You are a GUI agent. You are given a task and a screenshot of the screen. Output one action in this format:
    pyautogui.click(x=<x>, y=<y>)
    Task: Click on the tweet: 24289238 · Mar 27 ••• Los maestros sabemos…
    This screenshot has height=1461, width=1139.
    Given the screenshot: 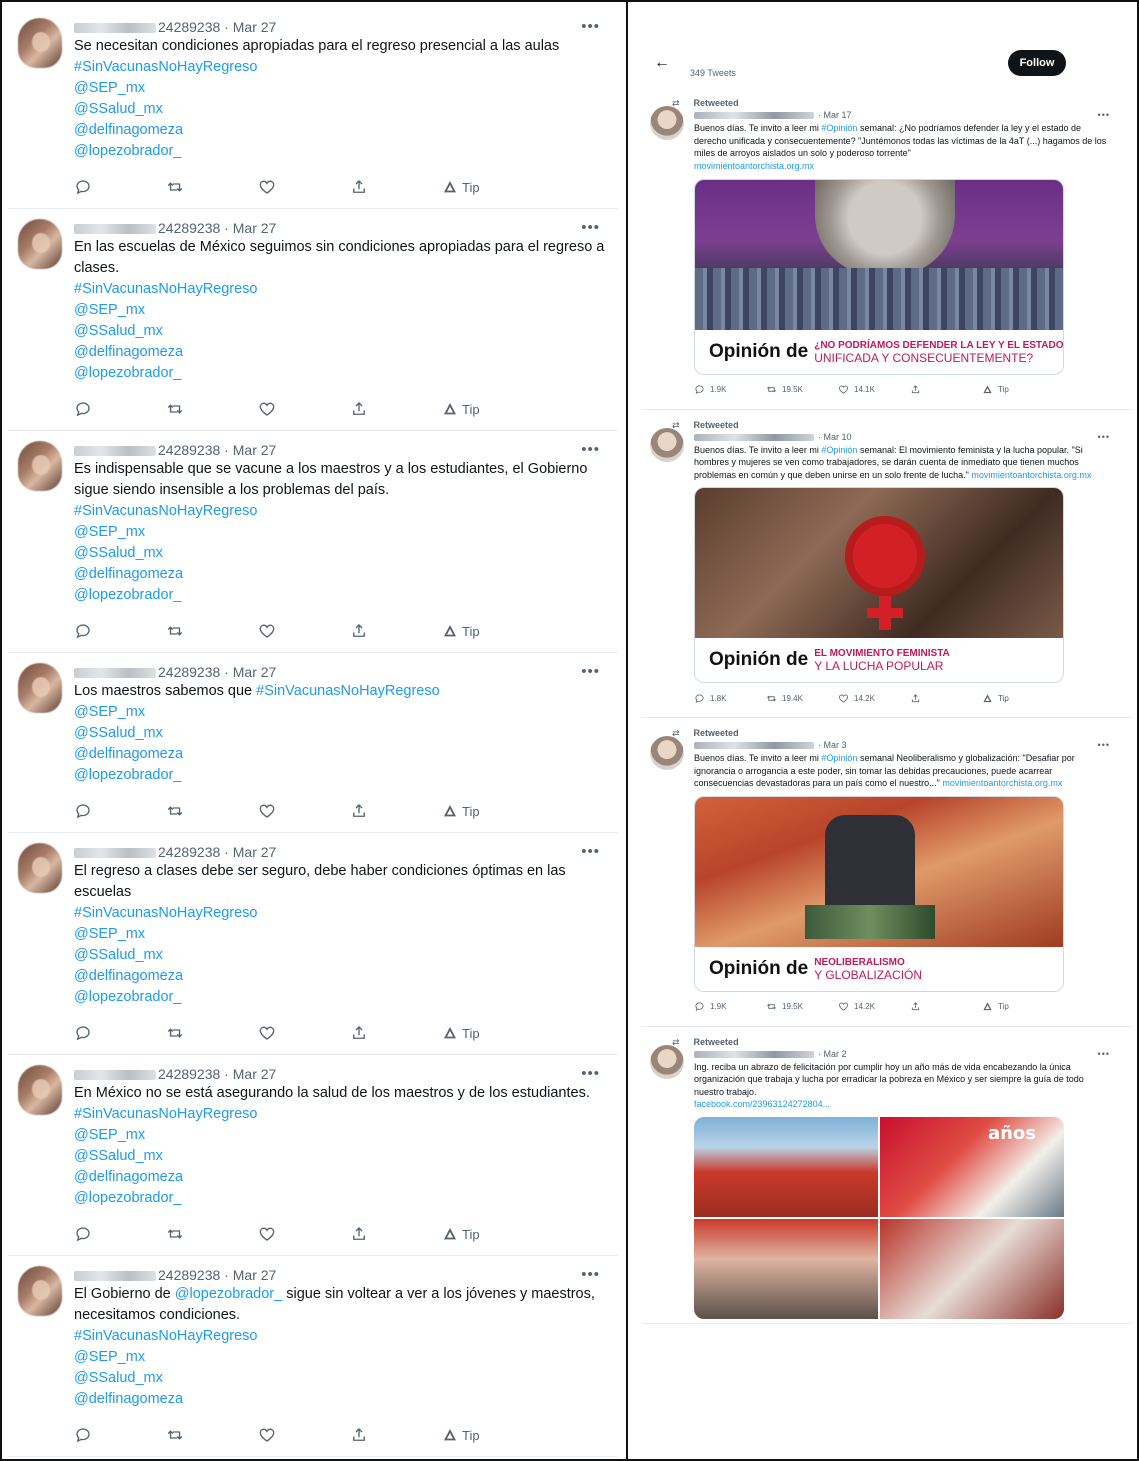 What is the action you would take?
    pyautogui.click(x=313, y=743)
    